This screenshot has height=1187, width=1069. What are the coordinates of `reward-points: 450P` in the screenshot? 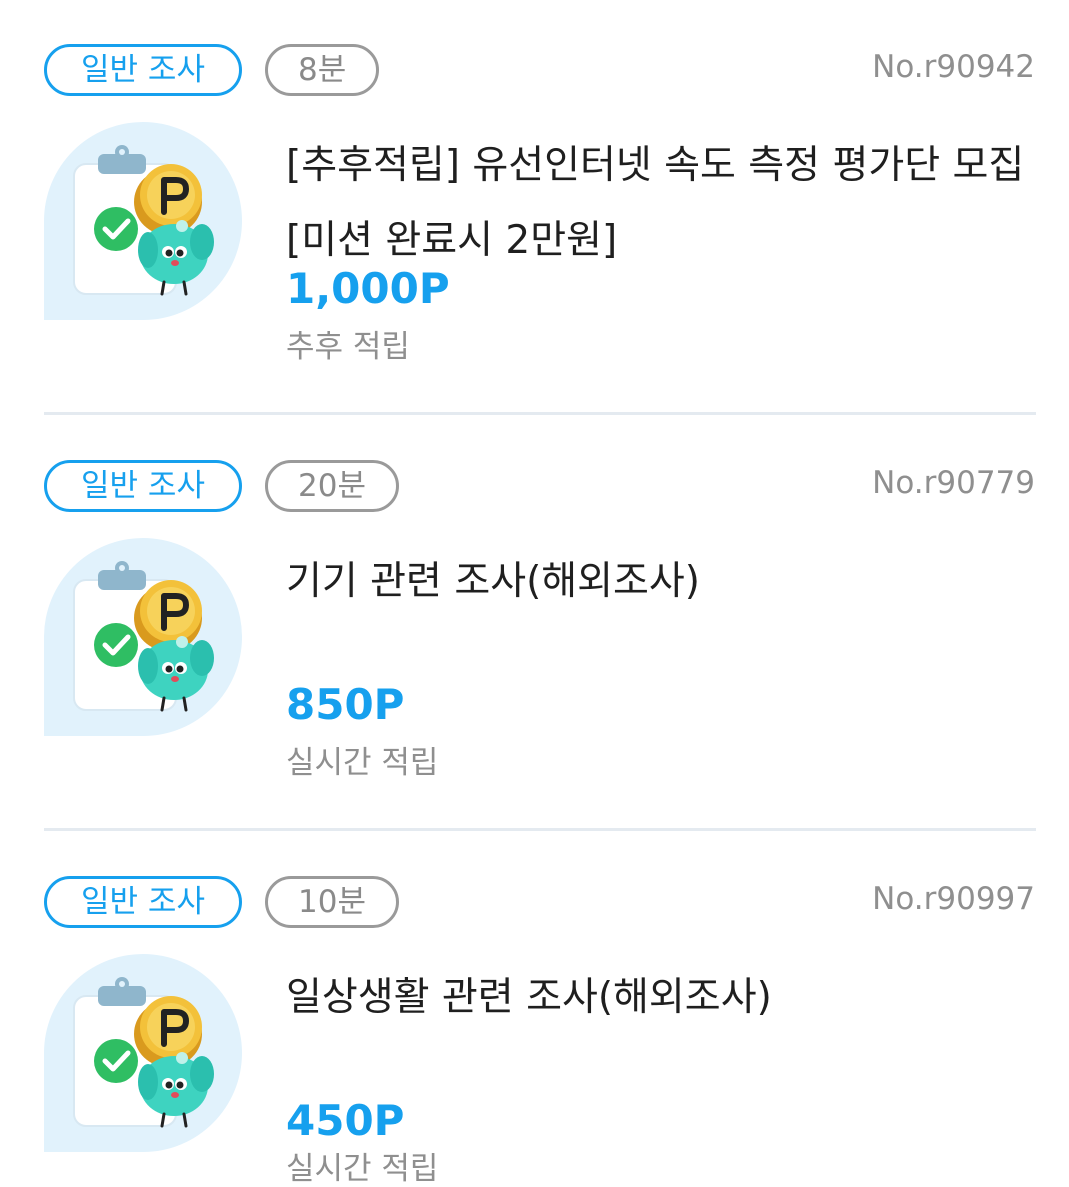 It's located at (345, 1120).